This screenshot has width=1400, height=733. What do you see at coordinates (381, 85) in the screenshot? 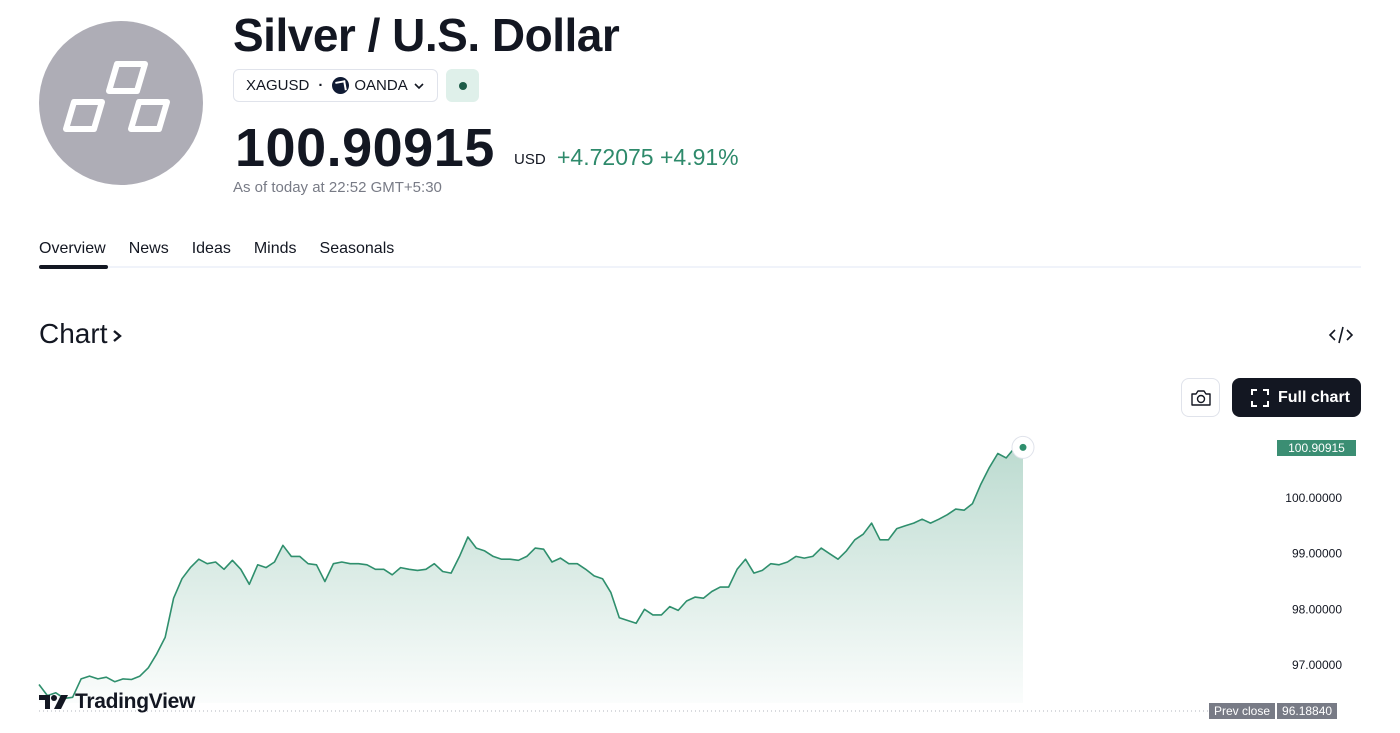
I see `exchange-name: OANDA` at bounding box center [381, 85].